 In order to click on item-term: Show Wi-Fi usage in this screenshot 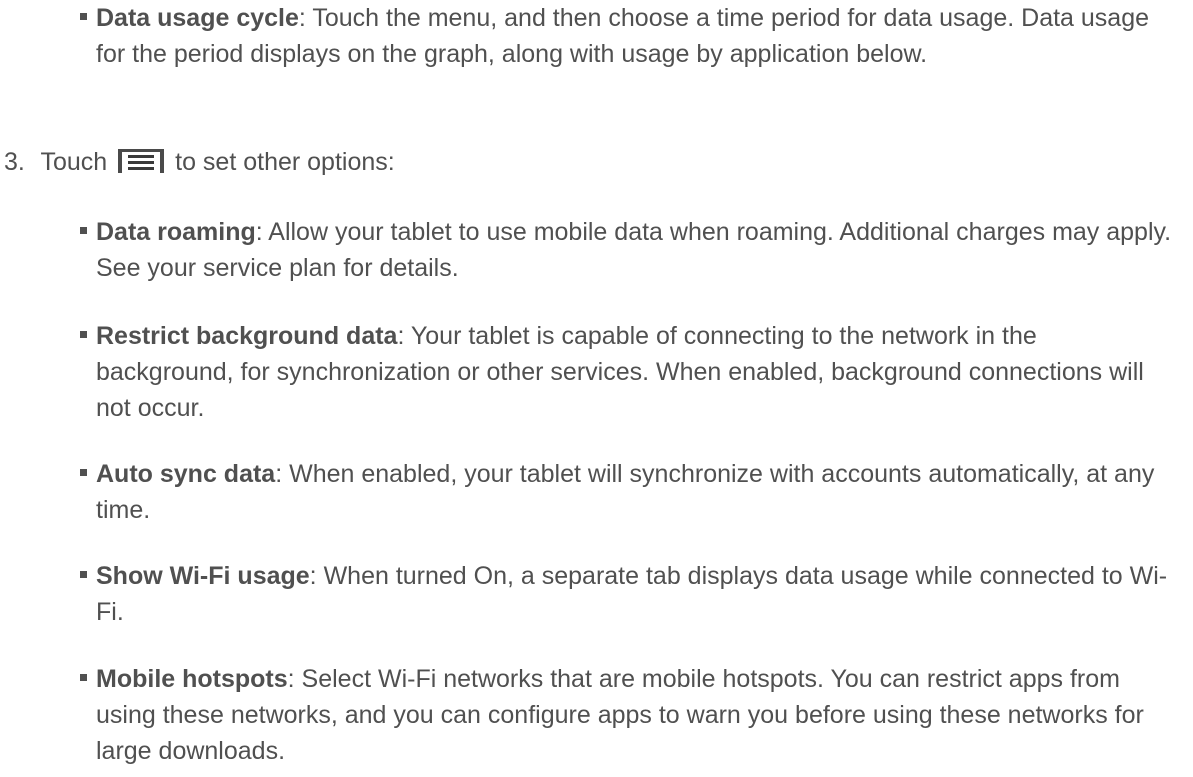, I will do `click(203, 576)`.